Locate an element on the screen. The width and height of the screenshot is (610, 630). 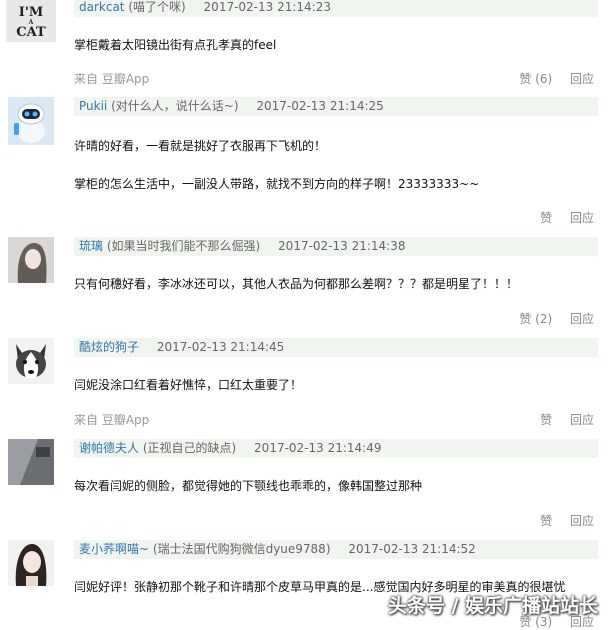
comment-text: 闫妮没涂口红看着好憔悴，口红太重要了！ is located at coordinates (336, 384).